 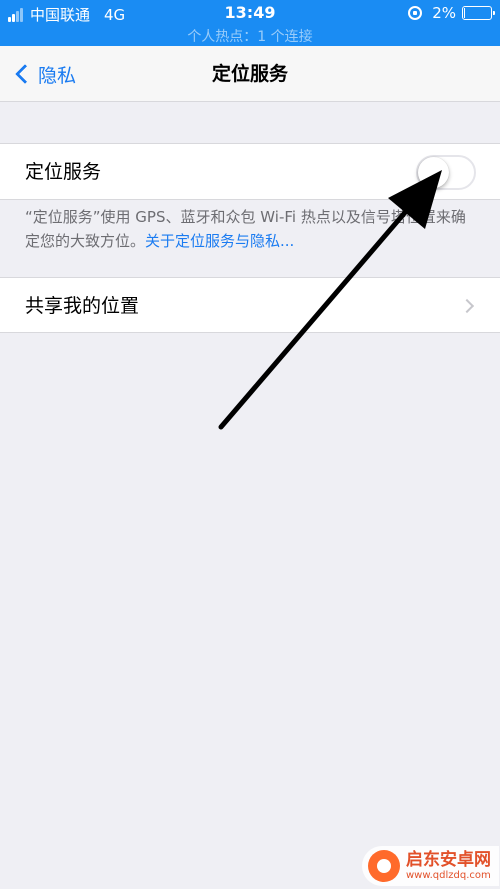 What do you see at coordinates (444, 13) in the screenshot?
I see `battery-percent: 2%` at bounding box center [444, 13].